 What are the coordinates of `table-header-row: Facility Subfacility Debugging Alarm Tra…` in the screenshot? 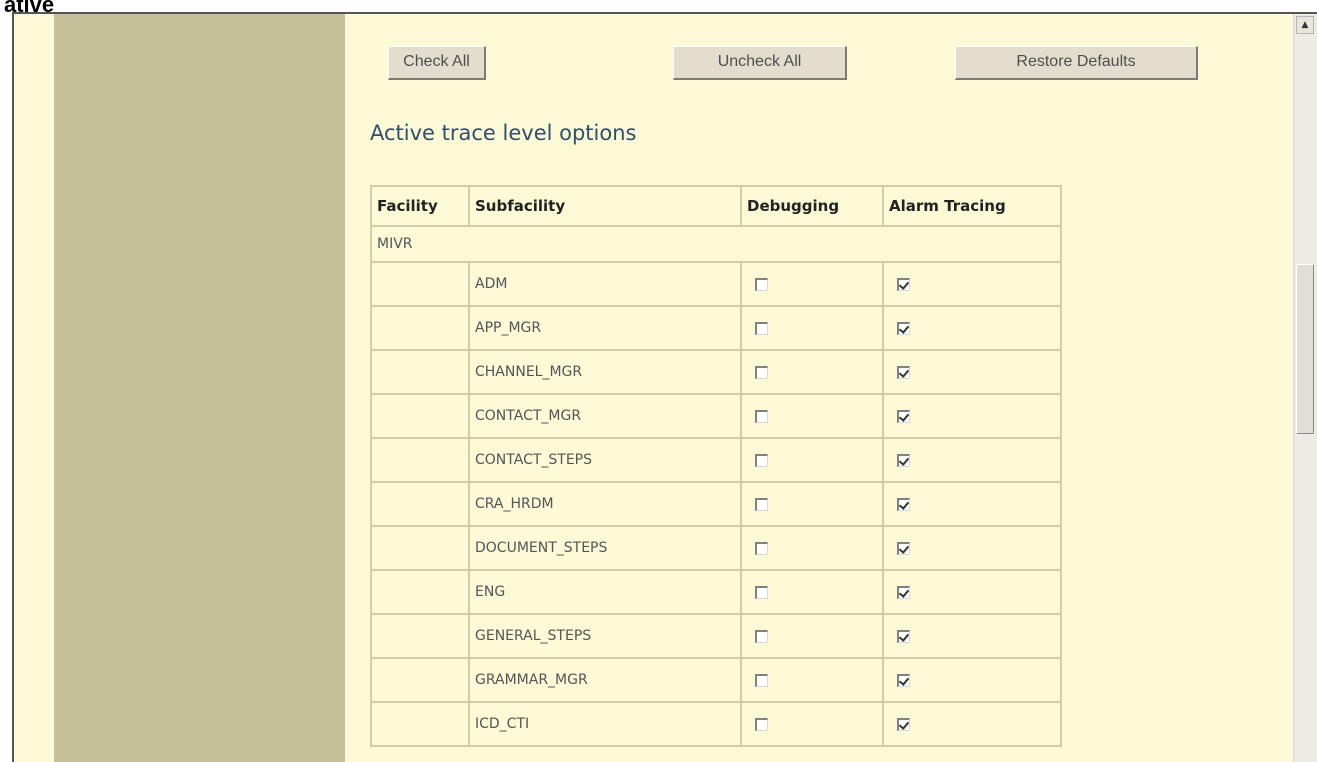 It's located at (716, 206).